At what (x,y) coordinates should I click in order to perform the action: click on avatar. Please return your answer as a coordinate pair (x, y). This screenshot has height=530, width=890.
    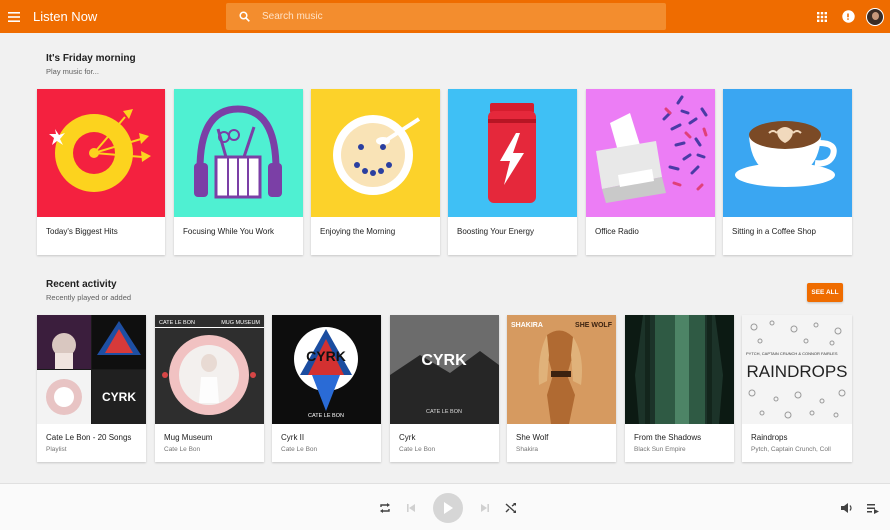
    Looking at the image, I should click on (875, 16).